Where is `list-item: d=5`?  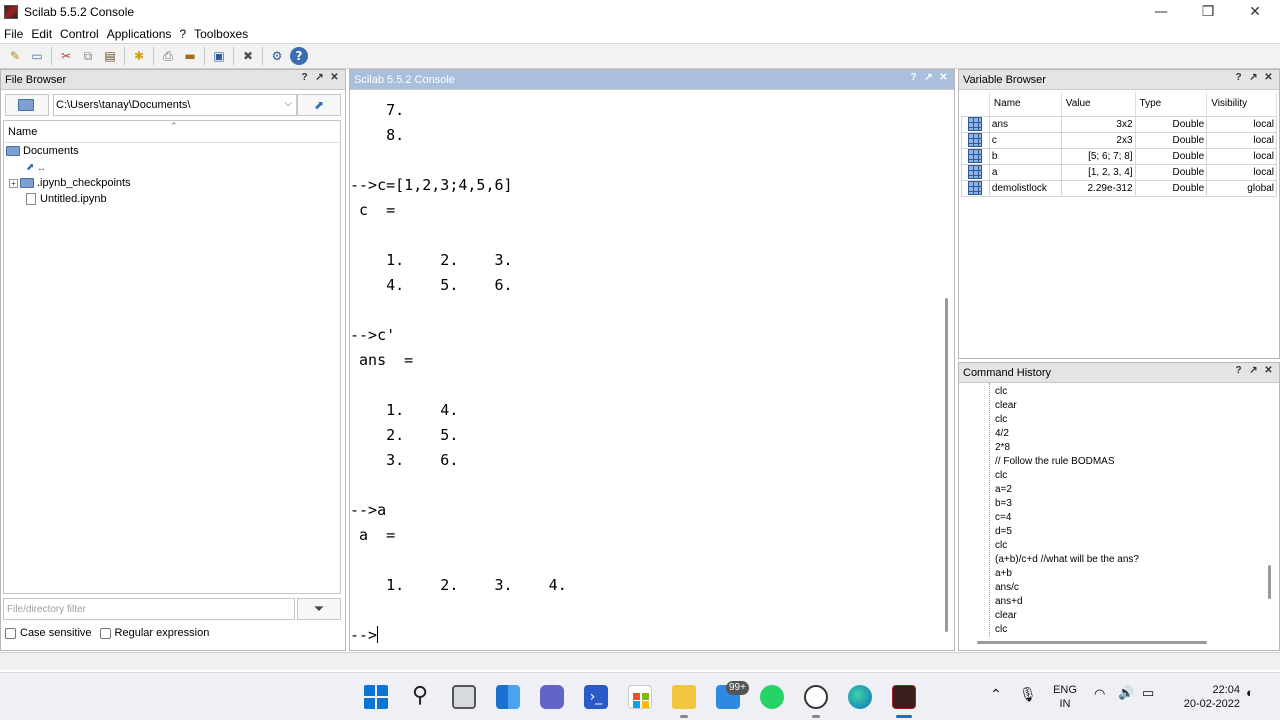 list-item: d=5 is located at coordinates (1003, 532).